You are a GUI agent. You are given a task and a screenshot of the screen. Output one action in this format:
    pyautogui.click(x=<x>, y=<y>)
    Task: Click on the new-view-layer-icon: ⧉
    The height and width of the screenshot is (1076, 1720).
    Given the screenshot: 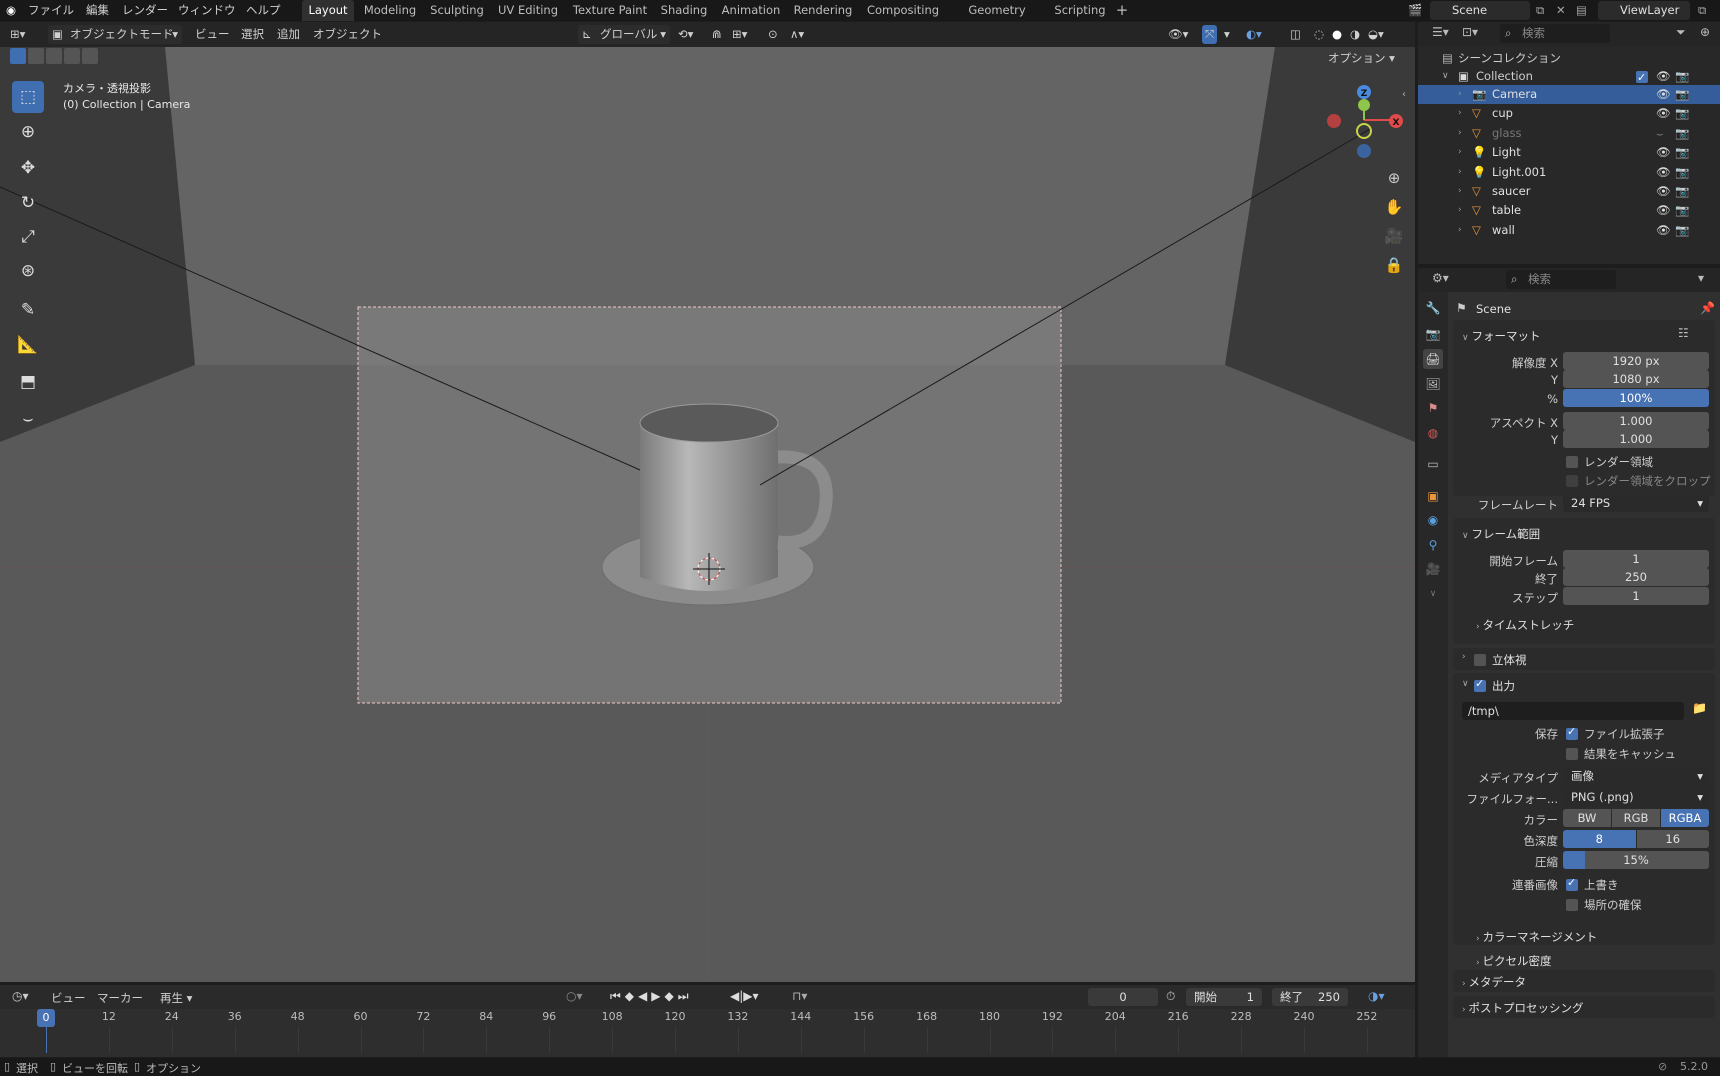 What is the action you would take?
    pyautogui.click(x=1702, y=10)
    